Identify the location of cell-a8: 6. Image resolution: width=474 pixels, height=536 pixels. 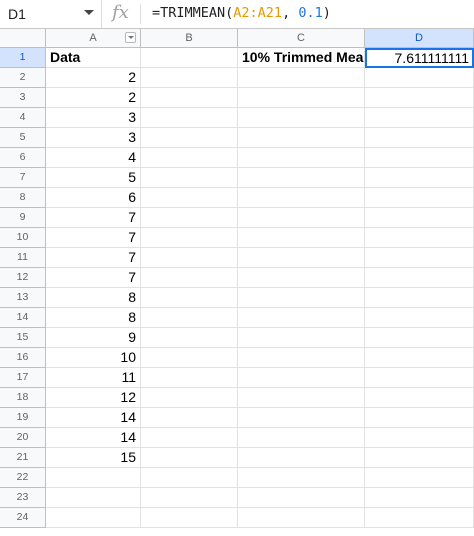
(93, 198).